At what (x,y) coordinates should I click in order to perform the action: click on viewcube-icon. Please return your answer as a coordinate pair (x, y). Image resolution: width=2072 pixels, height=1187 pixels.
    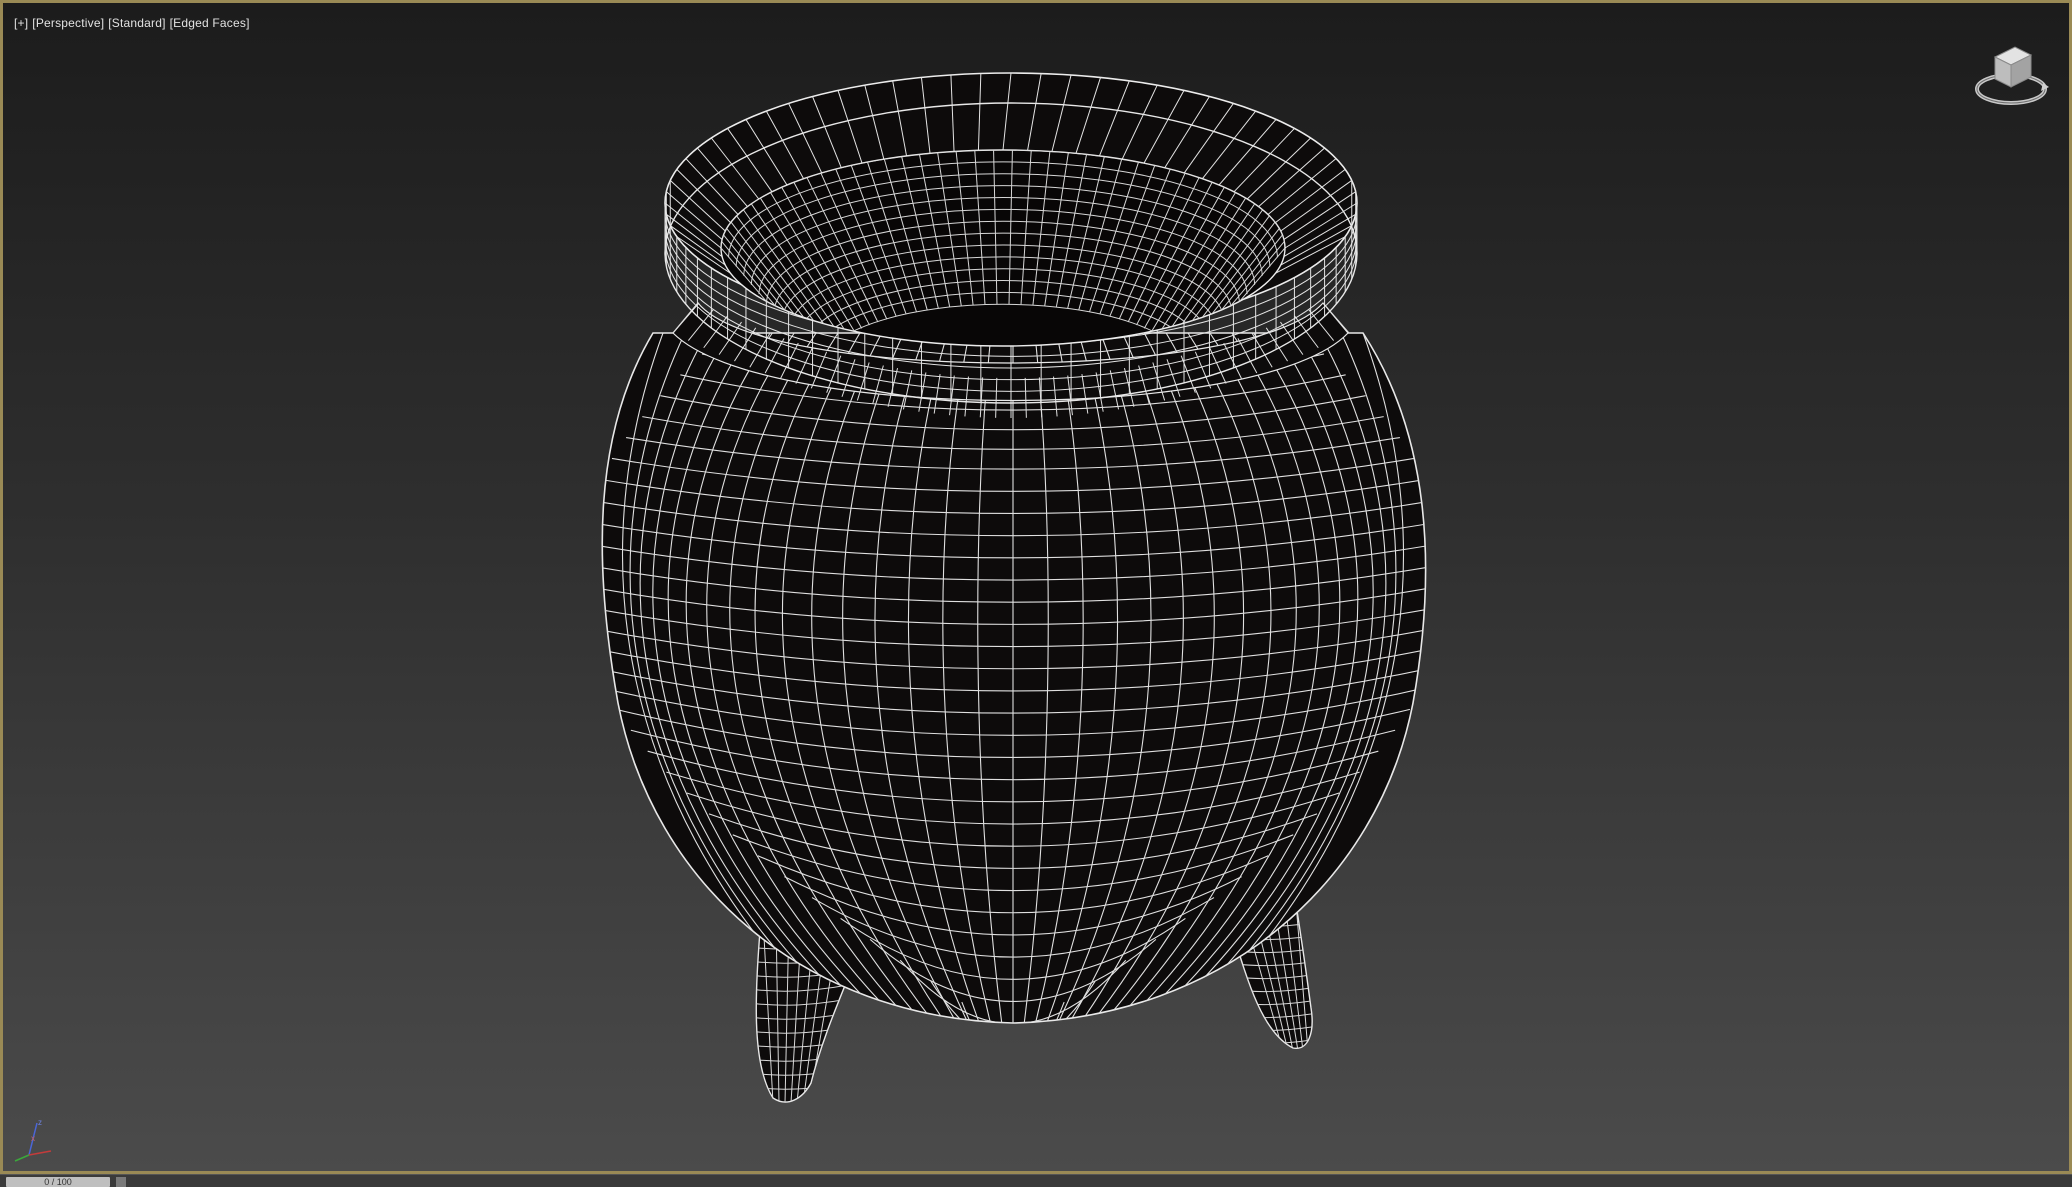
    Looking at the image, I should click on (2011, 75).